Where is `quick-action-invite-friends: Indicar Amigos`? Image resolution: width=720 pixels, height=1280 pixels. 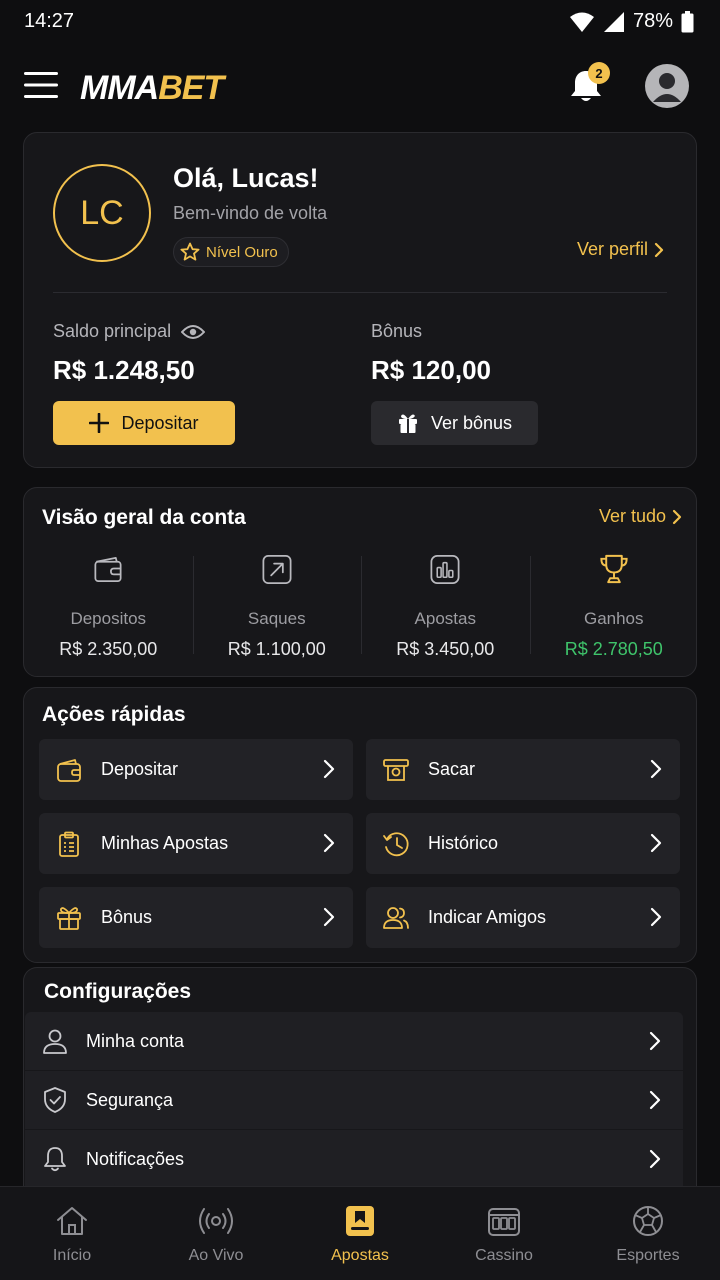 quick-action-invite-friends: Indicar Amigos is located at coordinates (523, 917).